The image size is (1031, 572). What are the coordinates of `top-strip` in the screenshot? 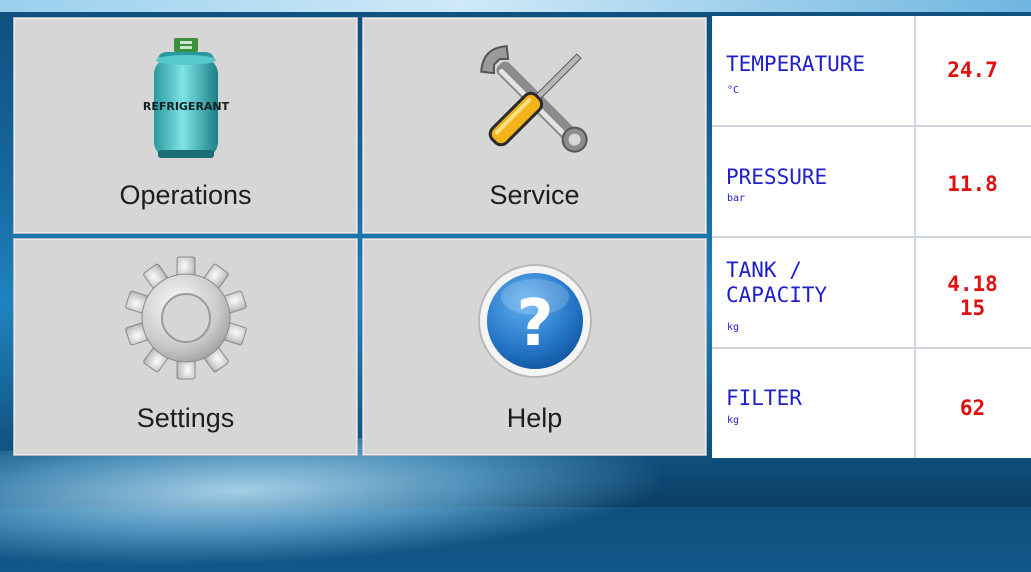 It's located at (515, 6).